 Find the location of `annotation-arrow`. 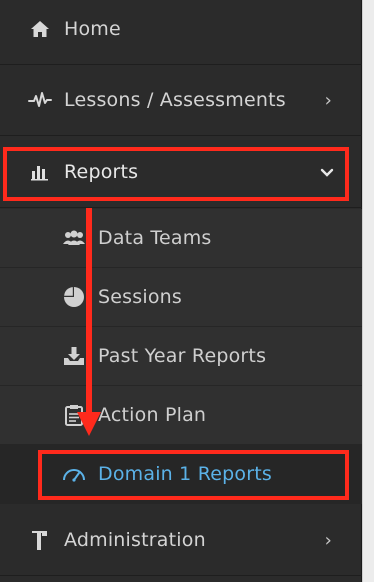

annotation-arrow is located at coordinates (89, 313).